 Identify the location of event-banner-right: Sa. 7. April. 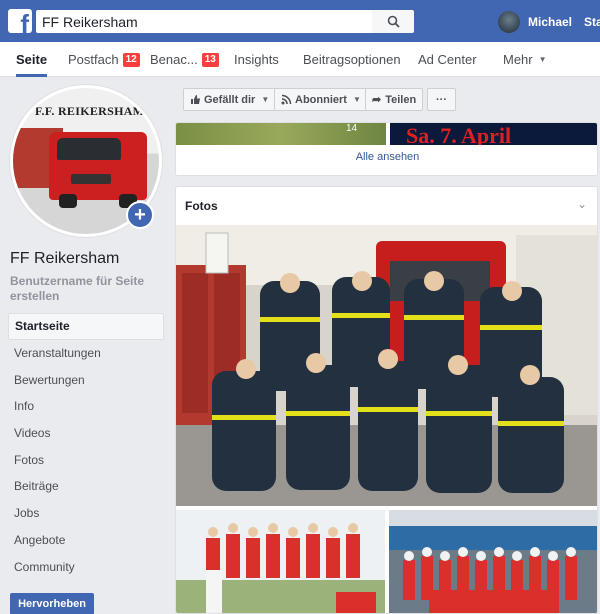
(493, 134).